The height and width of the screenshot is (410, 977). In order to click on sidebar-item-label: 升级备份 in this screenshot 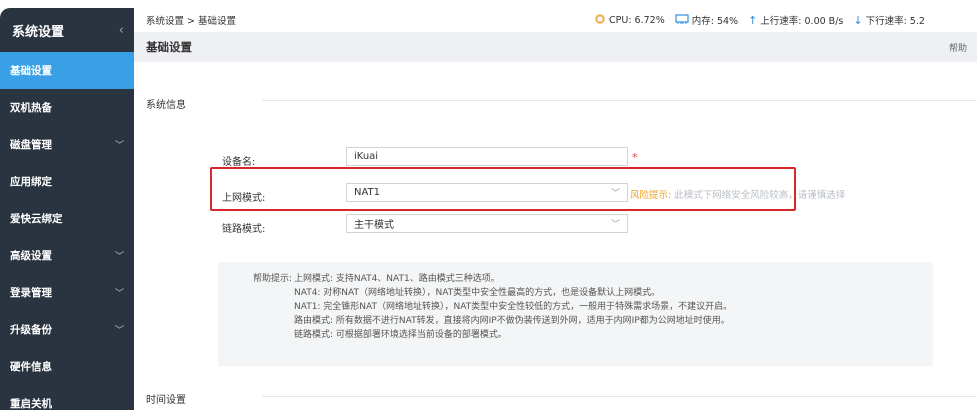, I will do `click(31, 330)`.